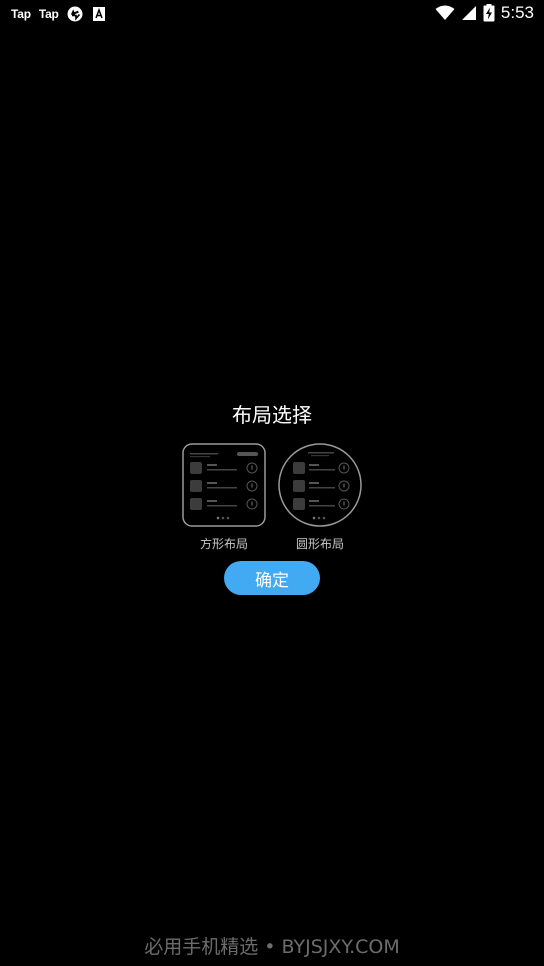 This screenshot has height=966, width=544. I want to click on status-bar-notifications: Tap Tap, so click(59, 14).